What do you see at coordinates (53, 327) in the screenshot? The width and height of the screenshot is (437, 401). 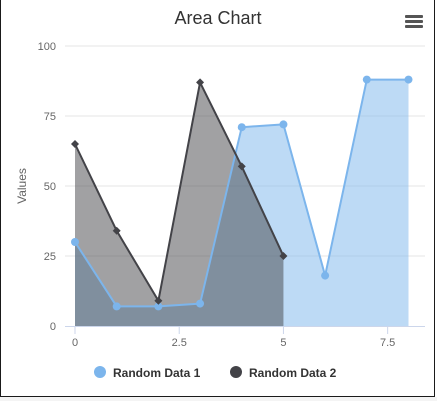 I see `y-tick-label: 0` at bounding box center [53, 327].